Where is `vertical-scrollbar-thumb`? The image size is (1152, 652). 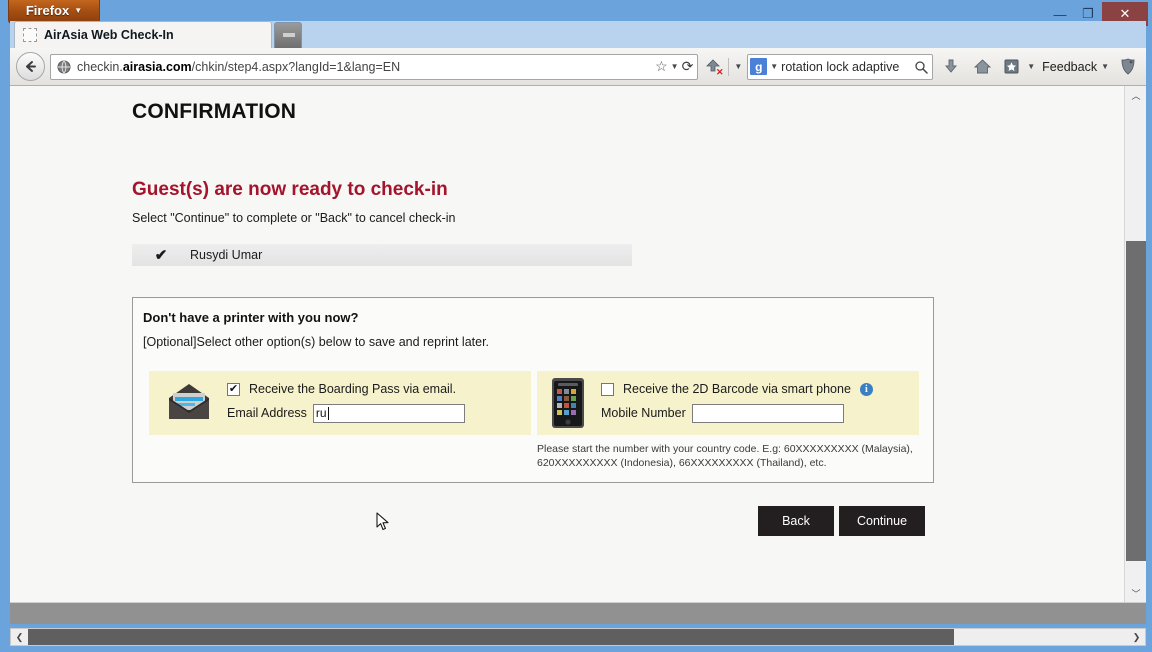 vertical-scrollbar-thumb is located at coordinates (1136, 401).